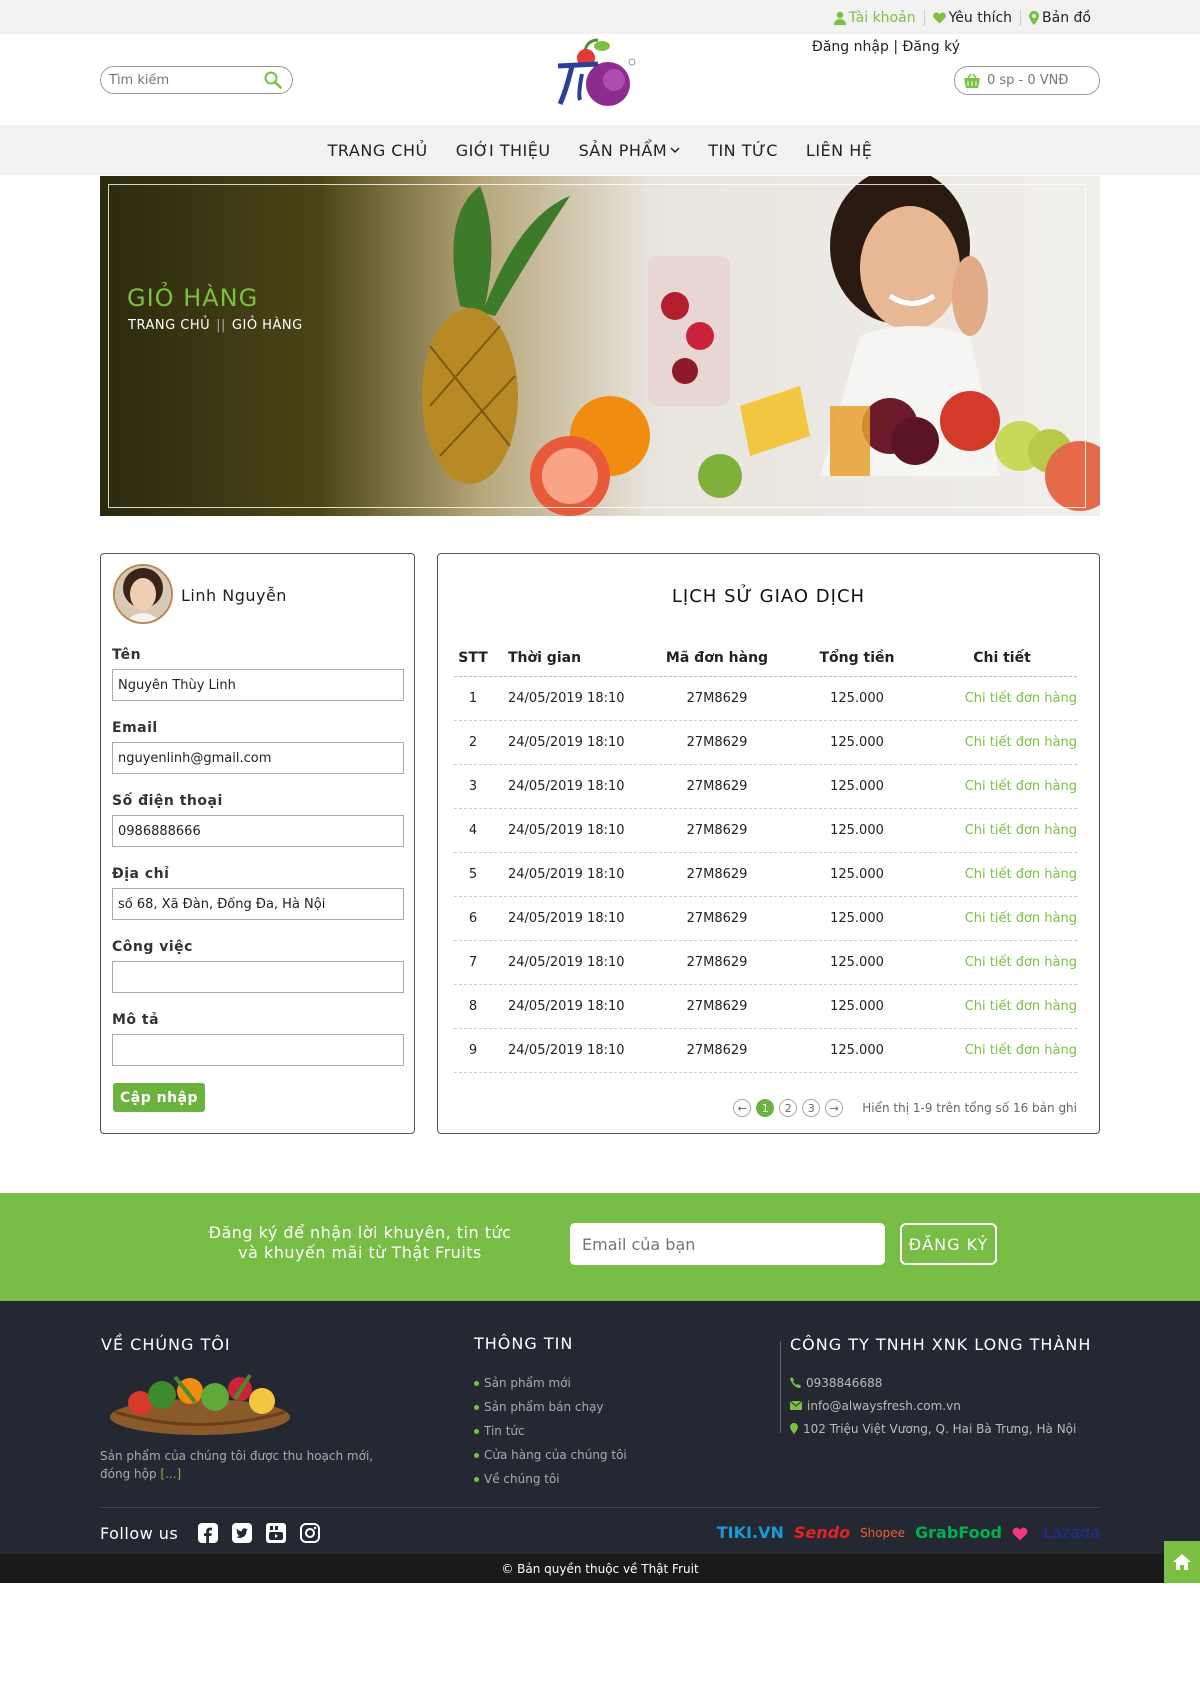 The width and height of the screenshot is (1200, 1700). I want to click on map-link: Bản đồ, so click(1059, 18).